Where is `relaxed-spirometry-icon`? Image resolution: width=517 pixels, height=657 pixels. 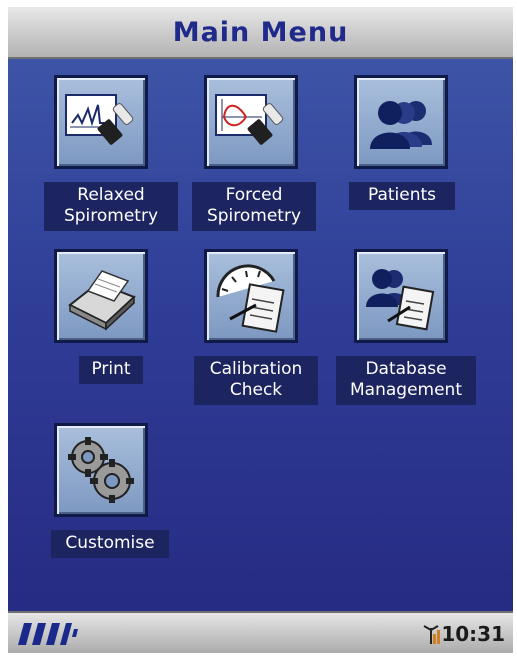 relaxed-spirometry-icon is located at coordinates (99, 119).